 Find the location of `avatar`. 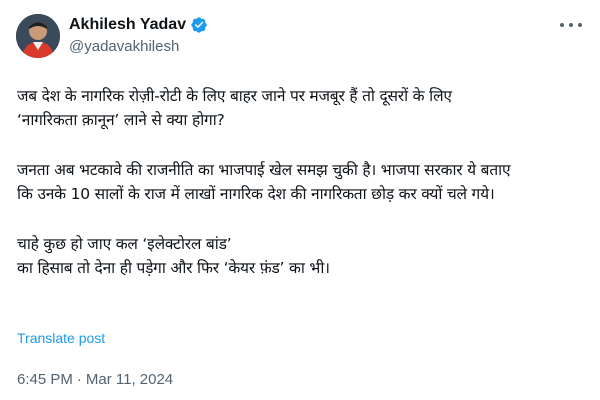

avatar is located at coordinates (38, 36).